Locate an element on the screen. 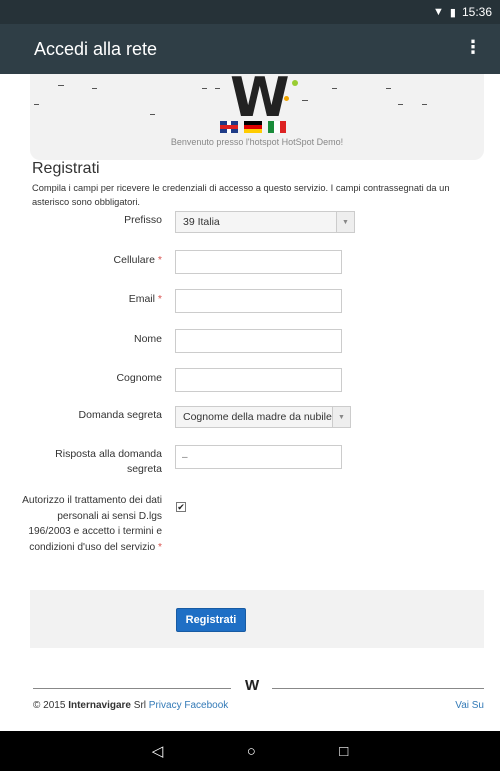 The height and width of the screenshot is (771, 500). consent-checkbox: ✔ is located at coordinates (181, 507).